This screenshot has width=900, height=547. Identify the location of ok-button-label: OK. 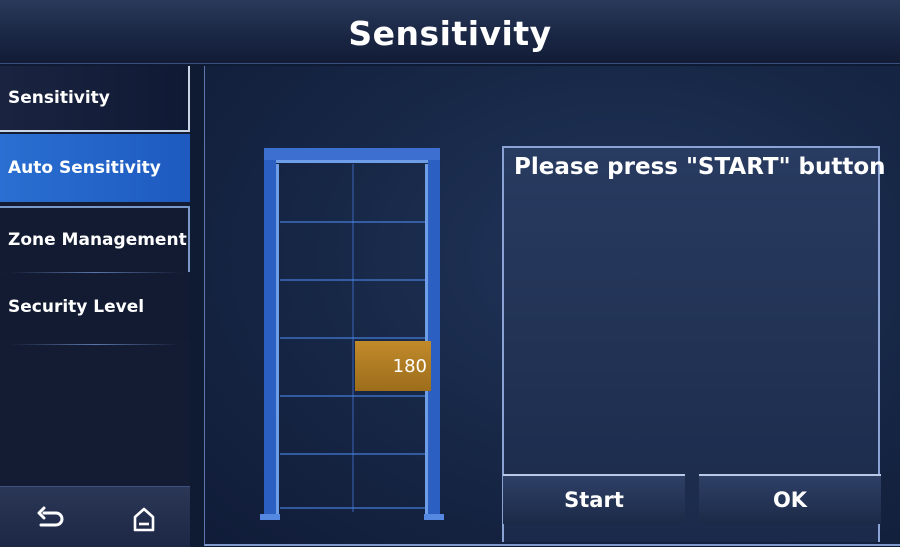
(790, 500).